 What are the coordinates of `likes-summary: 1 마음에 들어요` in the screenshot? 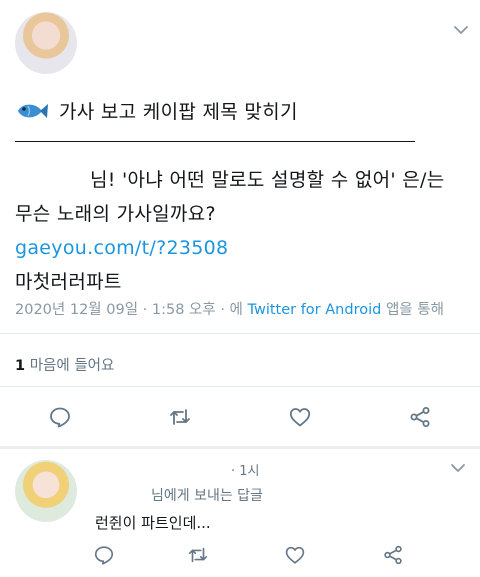 It's located at (64, 364).